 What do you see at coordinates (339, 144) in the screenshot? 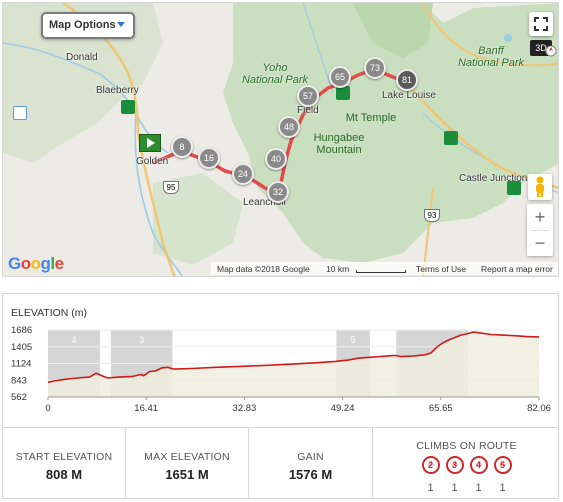
I see `mountain-label-hungabee: Hungabee Mountain` at bounding box center [339, 144].